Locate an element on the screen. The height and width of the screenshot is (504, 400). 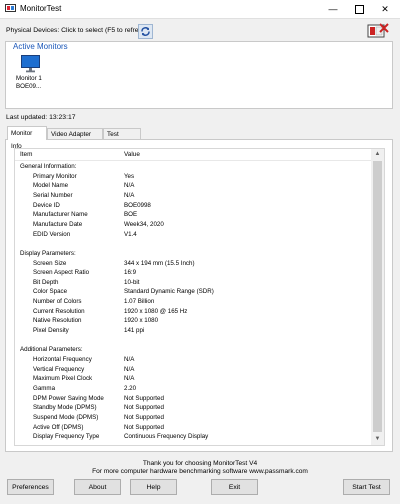
list-row: Active Off (DPMS) Not Supported is located at coordinates (193, 428).